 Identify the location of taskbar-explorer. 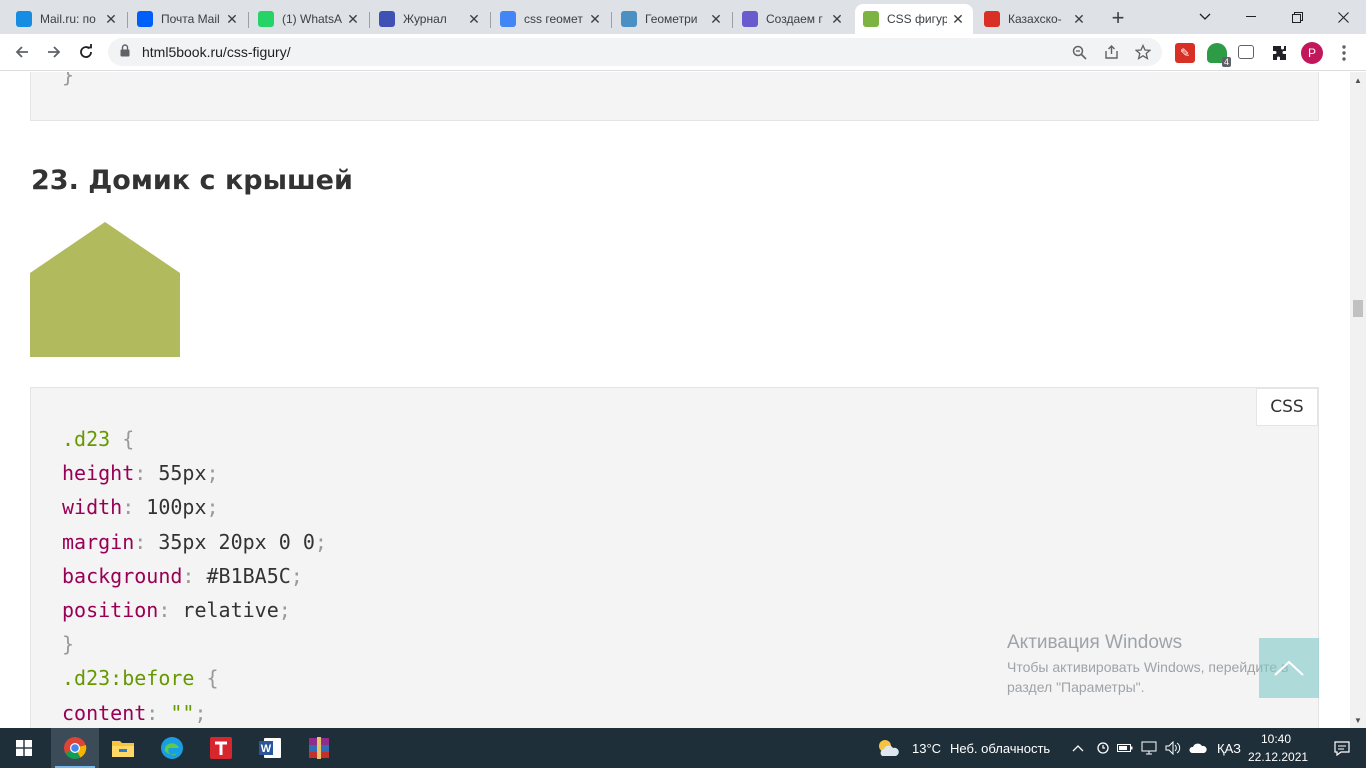
(123, 748).